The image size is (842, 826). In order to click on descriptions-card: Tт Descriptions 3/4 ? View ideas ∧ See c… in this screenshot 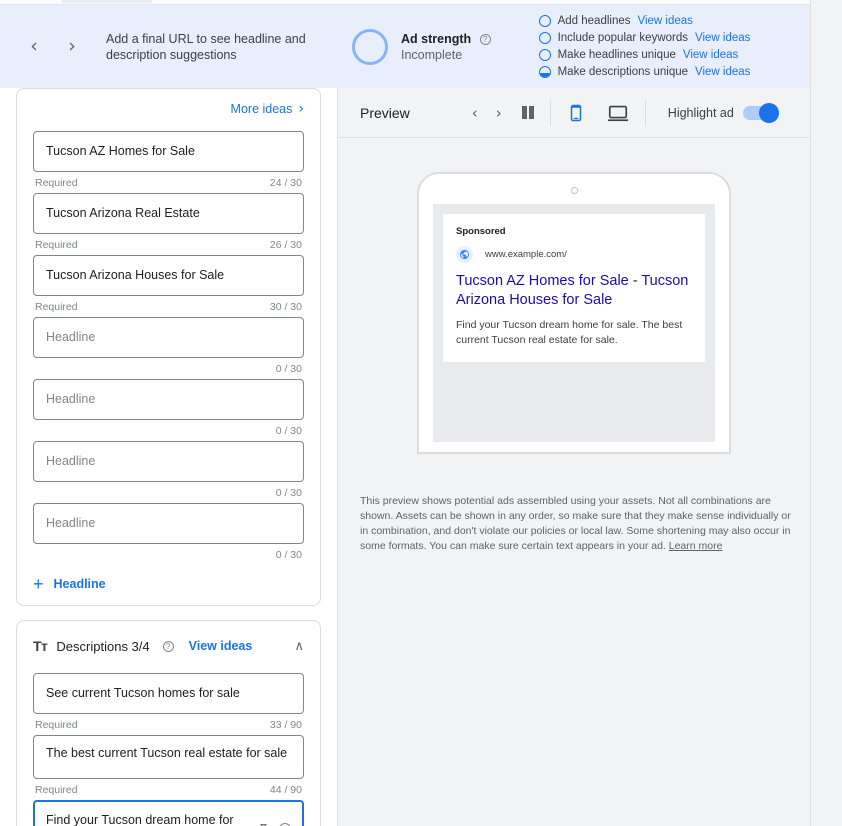, I will do `click(168, 723)`.